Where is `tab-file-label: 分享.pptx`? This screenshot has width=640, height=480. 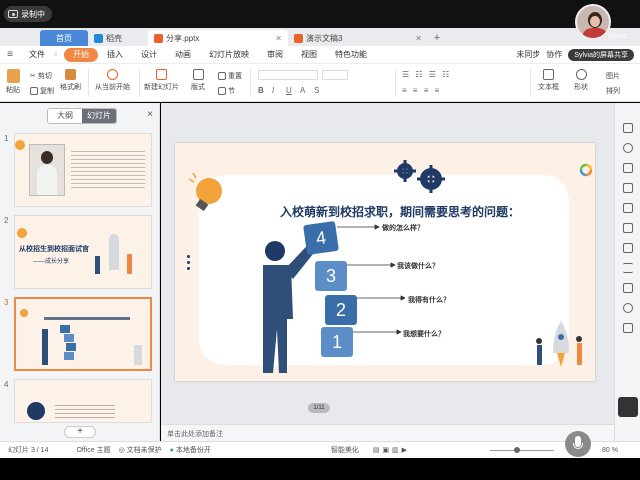 tab-file-label: 分享.pptx is located at coordinates (183, 38).